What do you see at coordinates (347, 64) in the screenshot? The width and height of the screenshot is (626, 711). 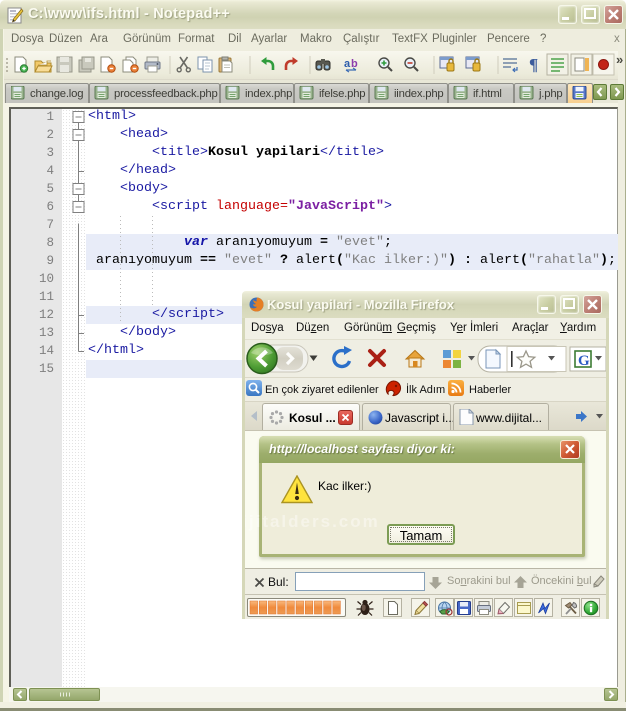 I see `svg-text: a` at bounding box center [347, 64].